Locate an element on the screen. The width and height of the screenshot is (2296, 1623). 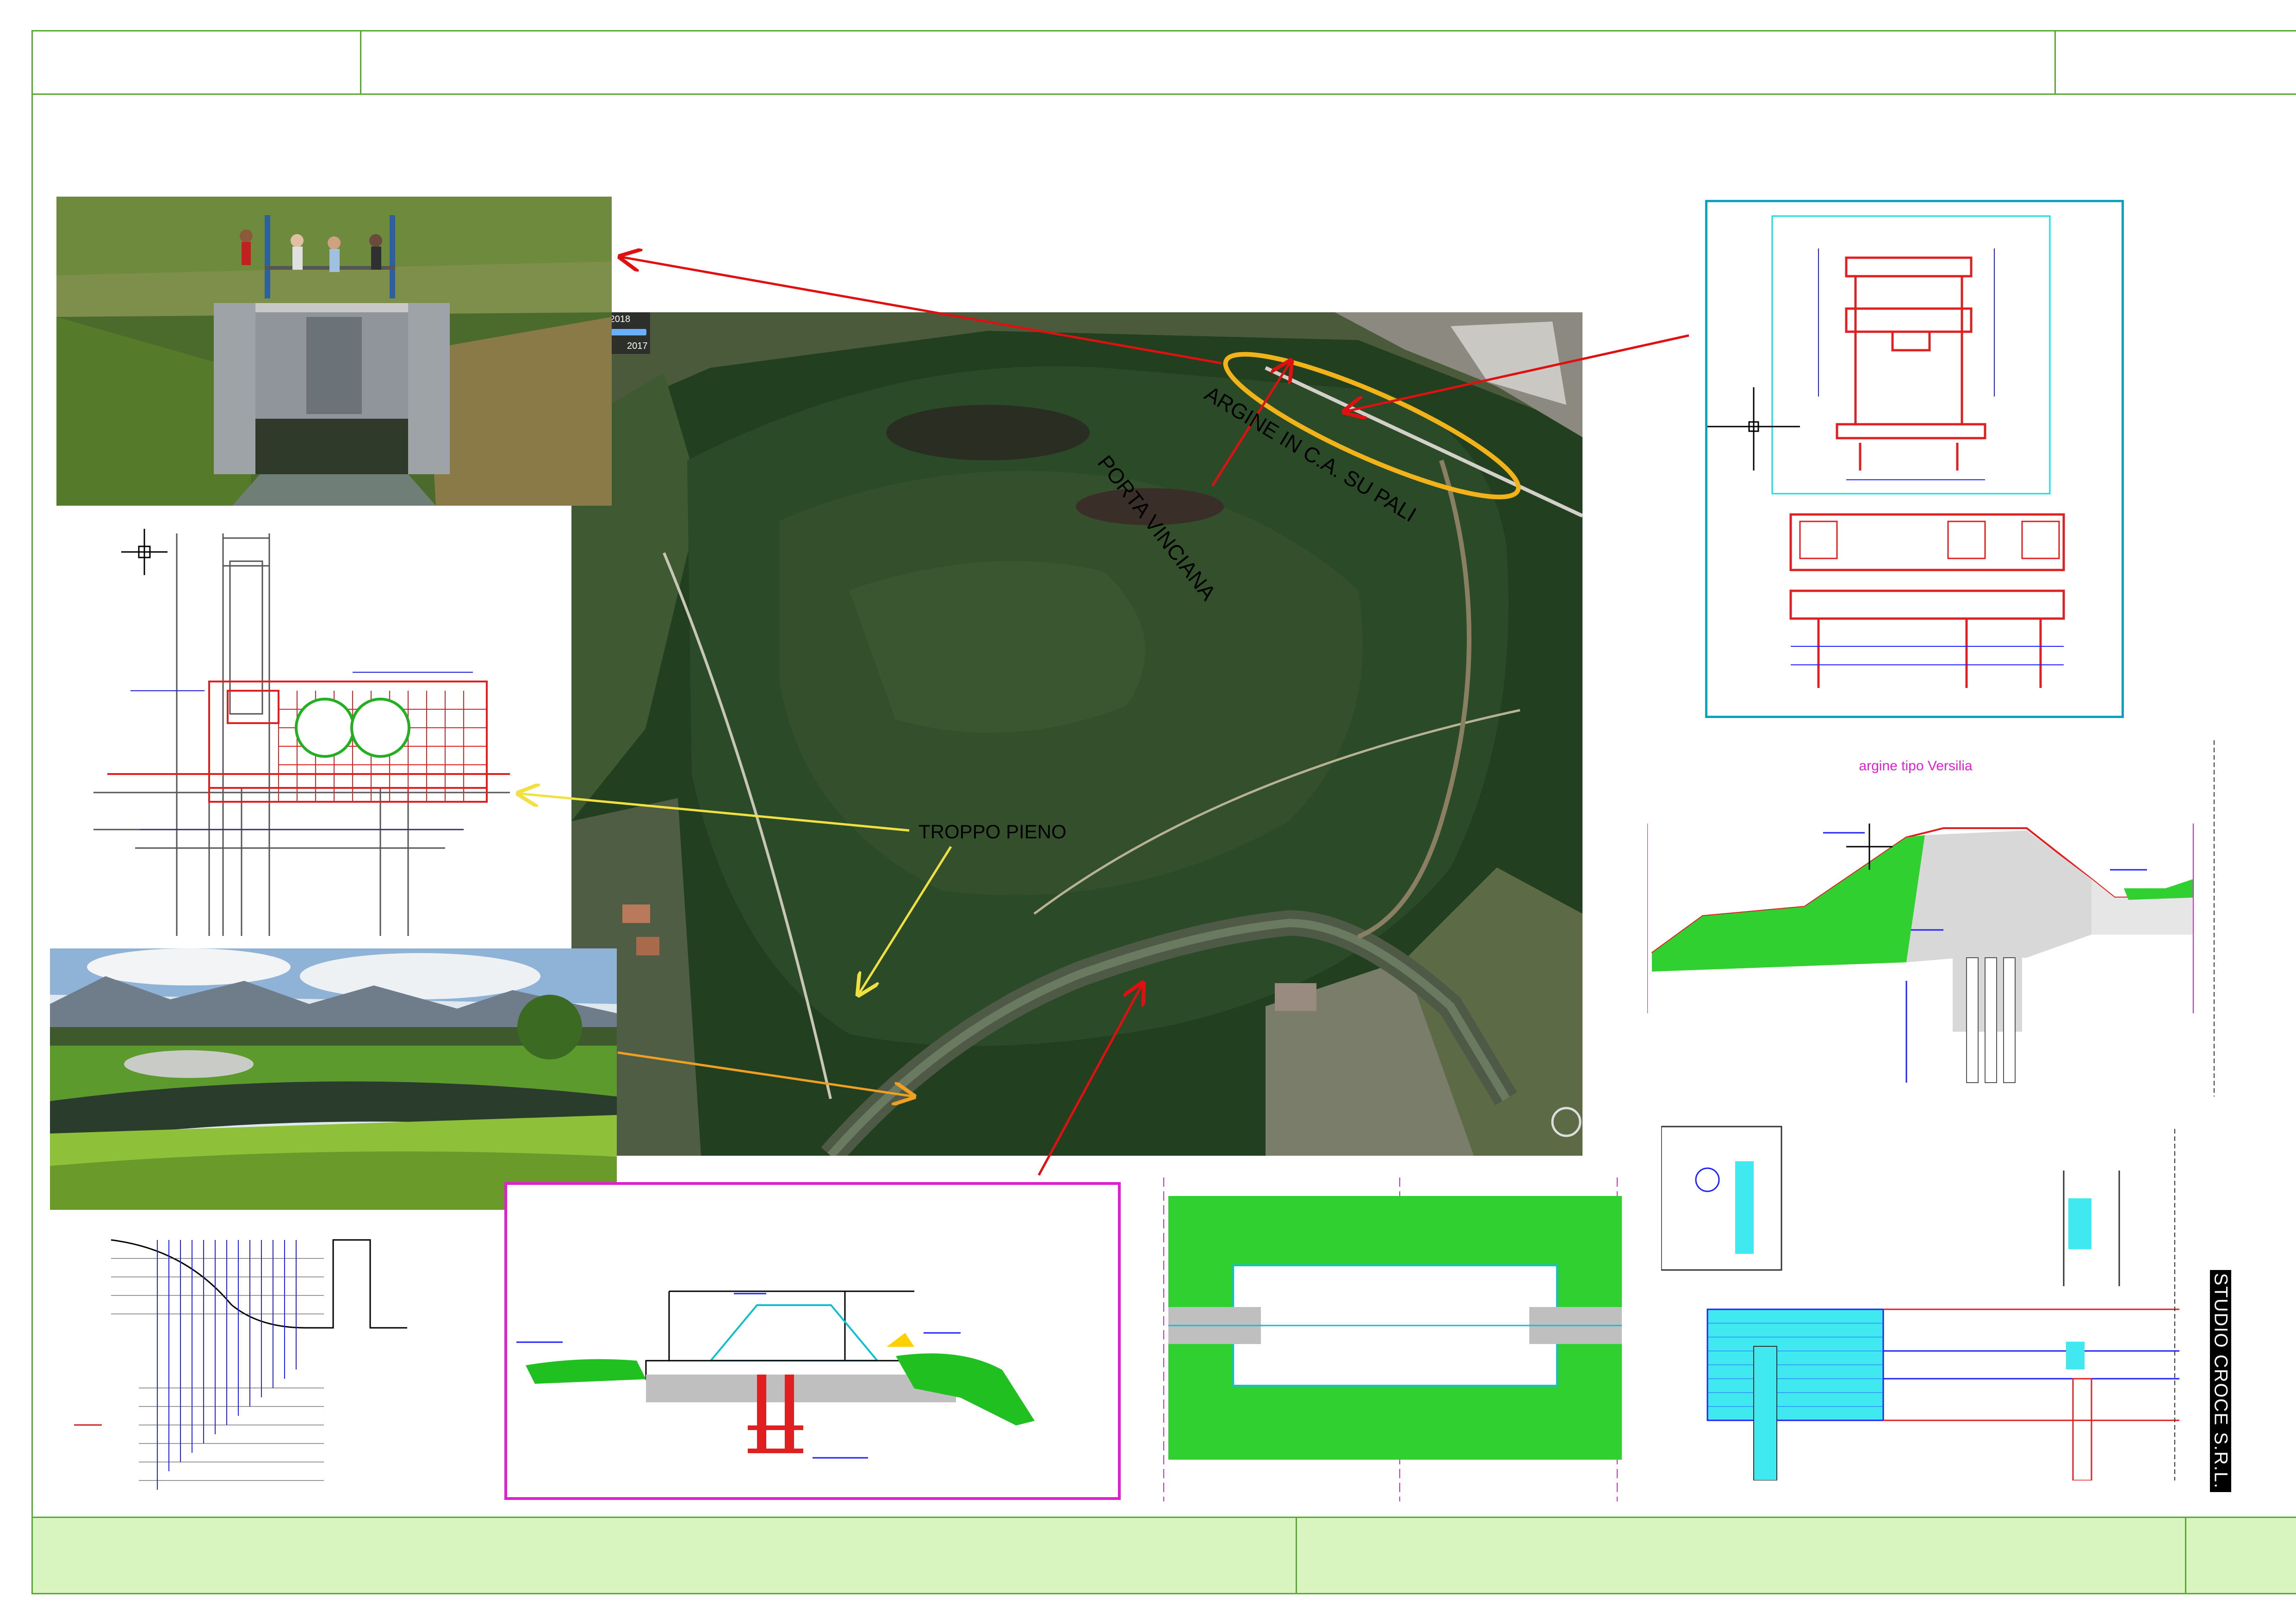
arrow-from-embankment-drawing is located at coordinates (1090, 1079).